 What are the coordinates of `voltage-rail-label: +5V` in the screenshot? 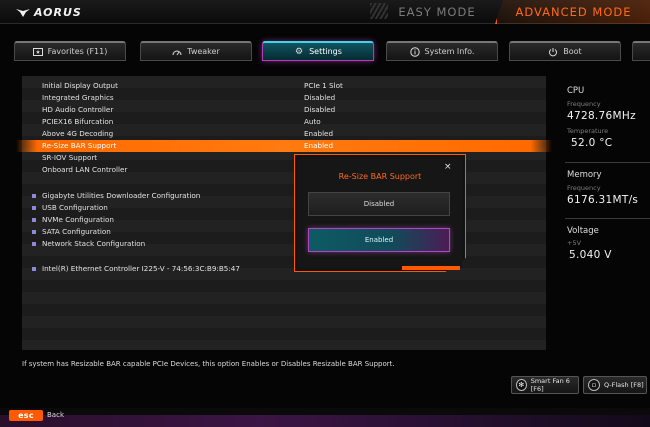 It's located at (574, 243).